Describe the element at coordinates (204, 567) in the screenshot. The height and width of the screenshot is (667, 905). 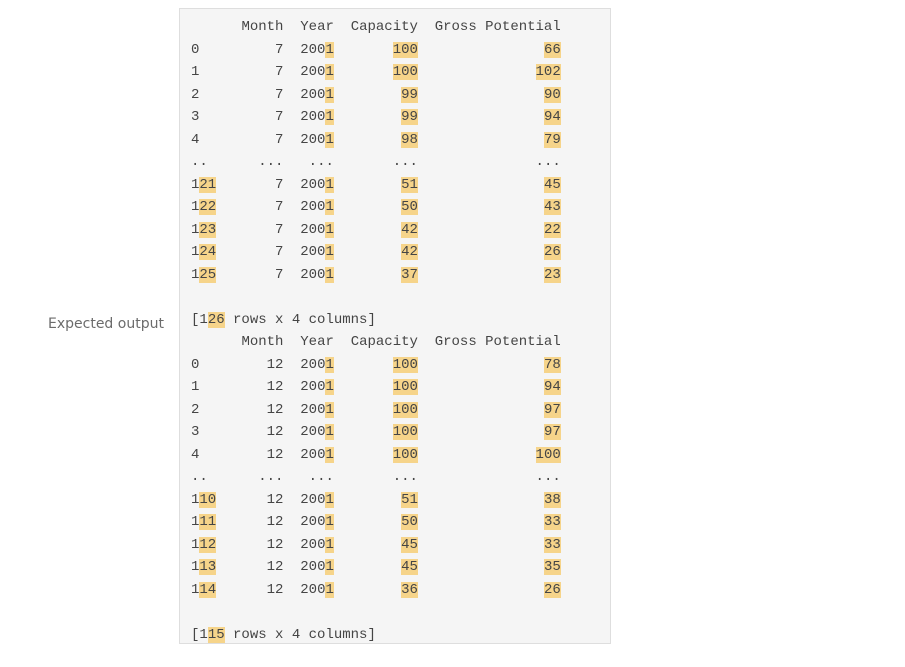
I see `row-index: 113` at that location.